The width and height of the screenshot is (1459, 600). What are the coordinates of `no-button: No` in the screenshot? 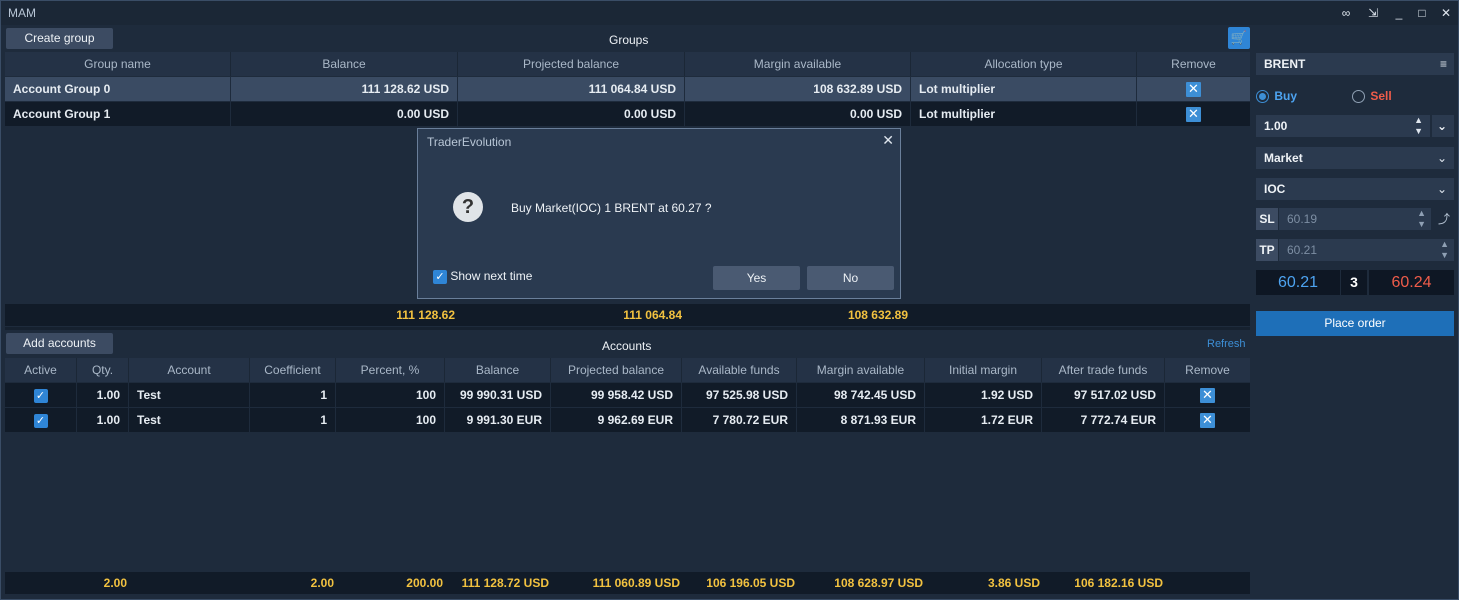 It's located at (850, 278).